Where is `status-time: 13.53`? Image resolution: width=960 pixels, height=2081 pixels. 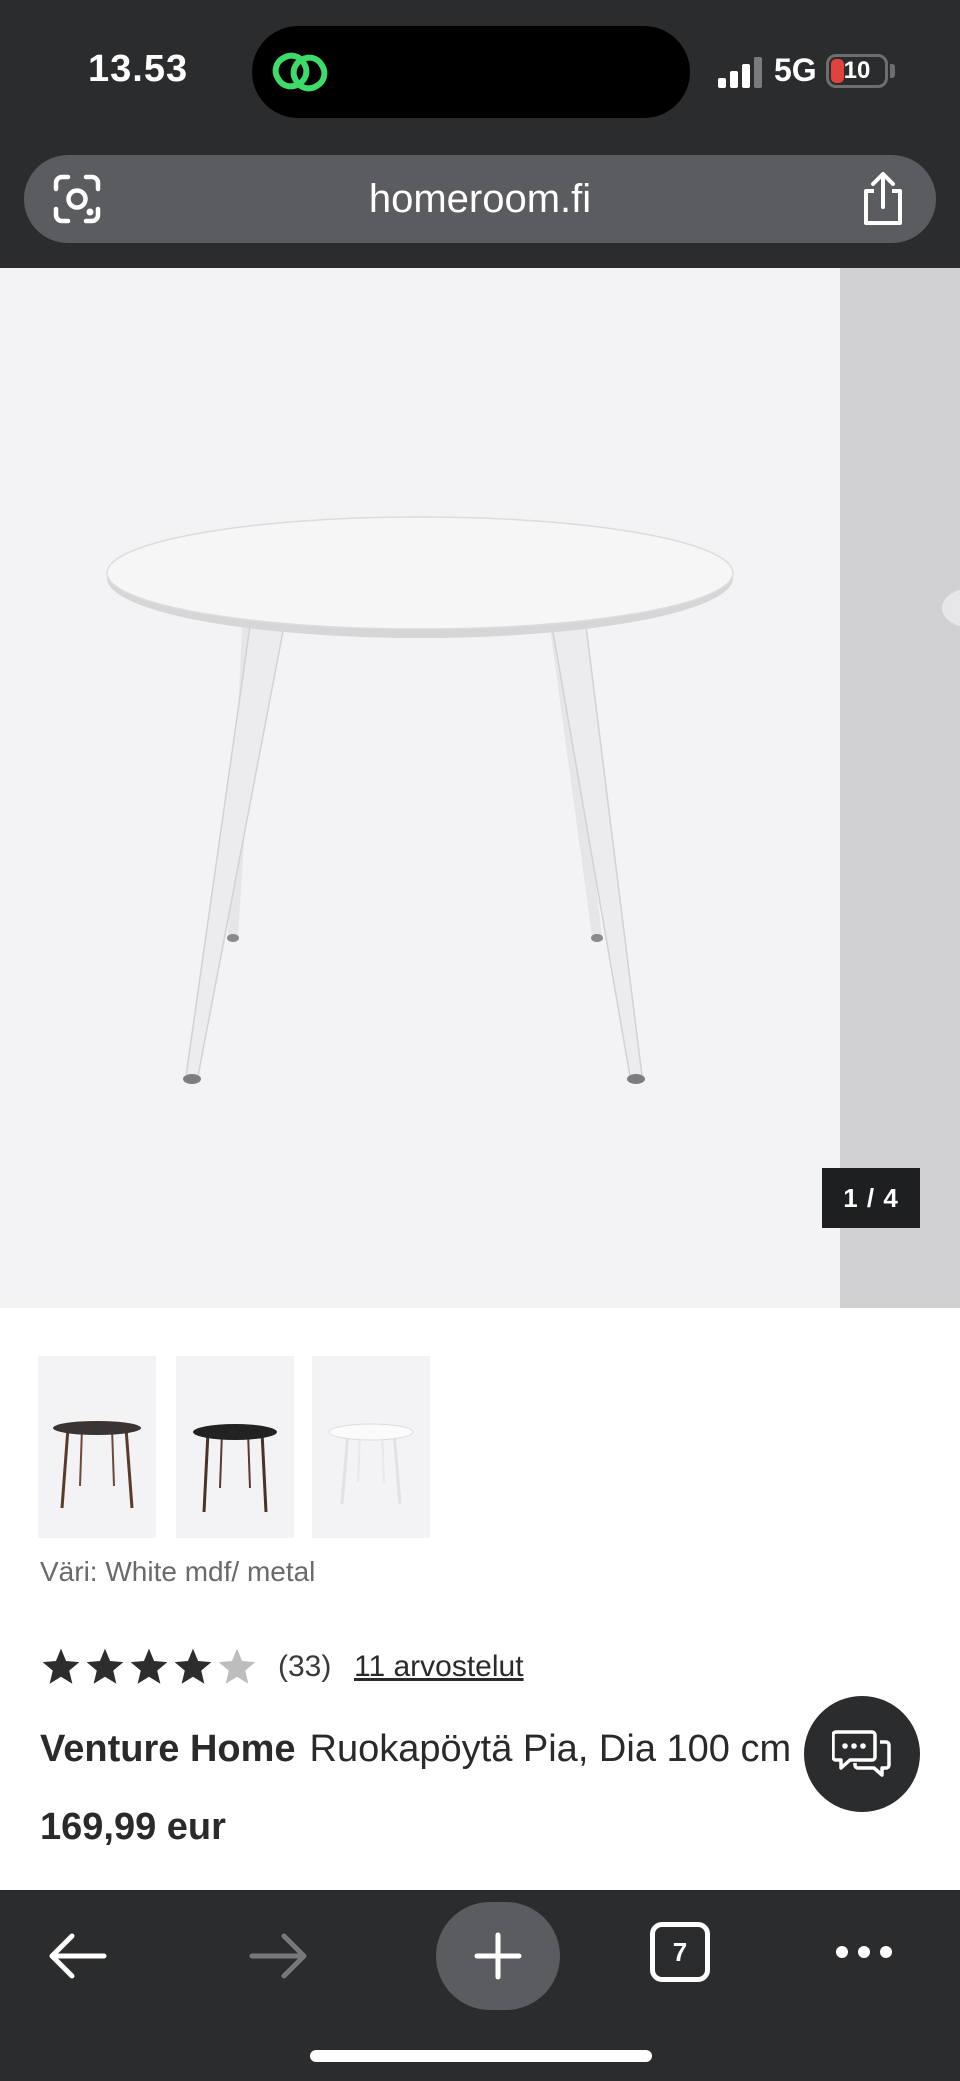 status-time: 13.53 is located at coordinates (138, 69).